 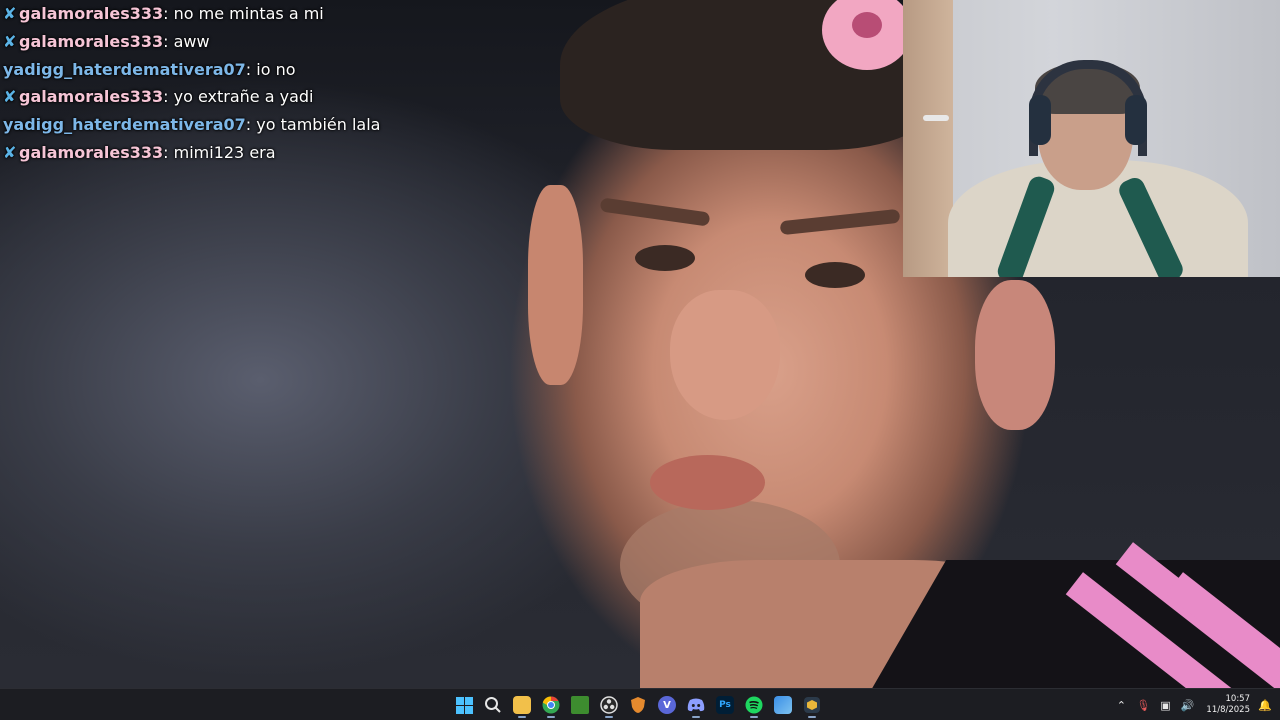 I want to click on windows-logo-icon, so click(x=464, y=705).